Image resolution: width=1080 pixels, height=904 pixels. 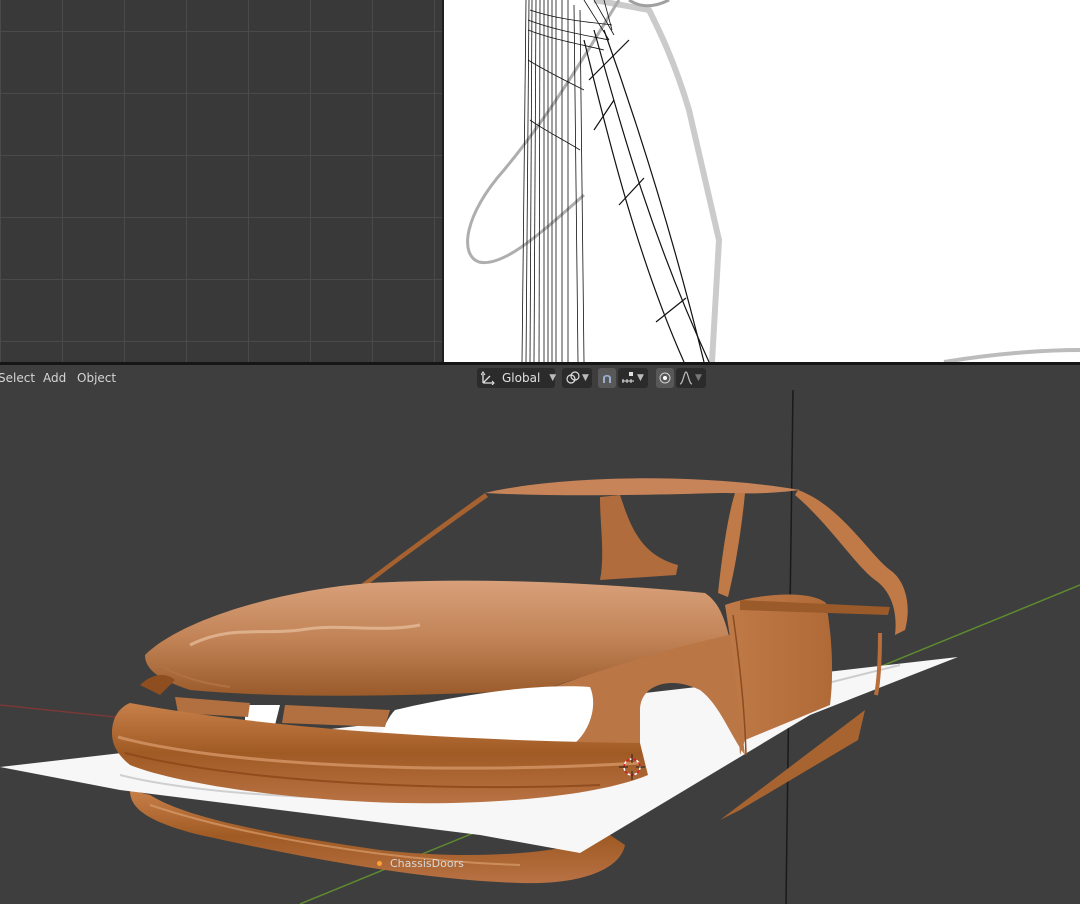 I want to click on snap-magnet-icon, so click(x=607, y=378).